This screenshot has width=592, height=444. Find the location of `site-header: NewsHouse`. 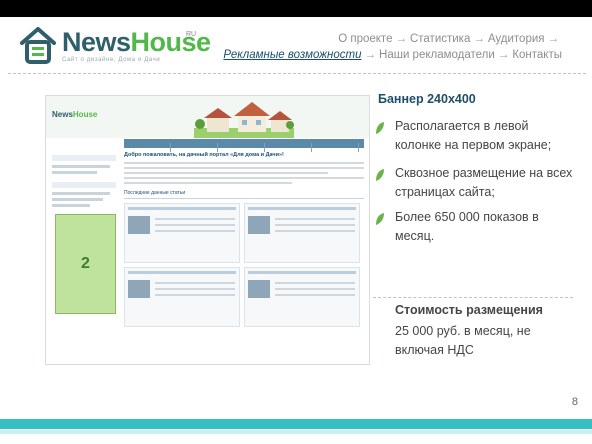

site-header: NewsHouse is located at coordinates (207, 117).